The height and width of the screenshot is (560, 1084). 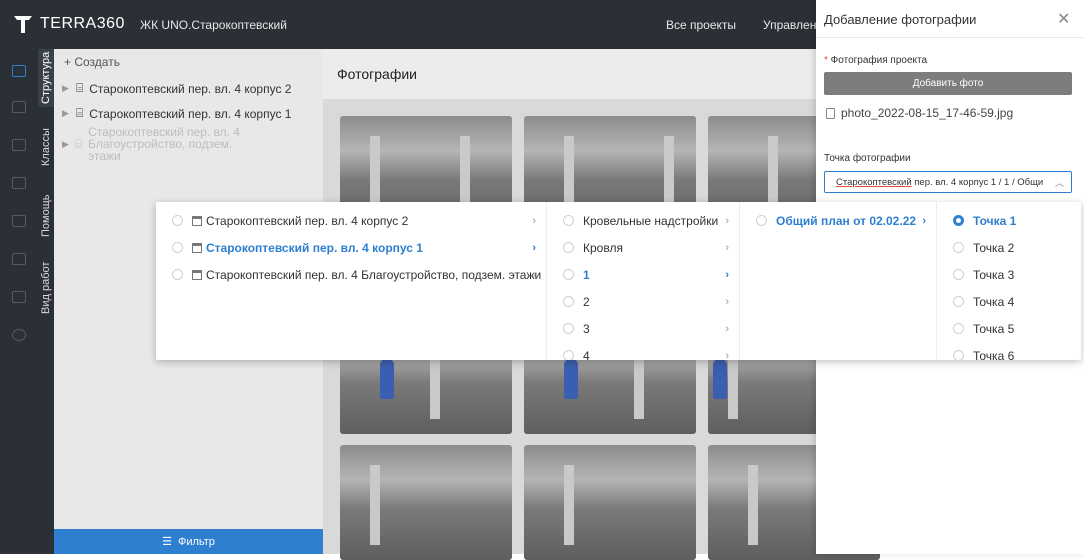 What do you see at coordinates (314, 247) in the screenshot?
I see `option-label: Старокоптевский пер. вл. 4 корпус 1` at bounding box center [314, 247].